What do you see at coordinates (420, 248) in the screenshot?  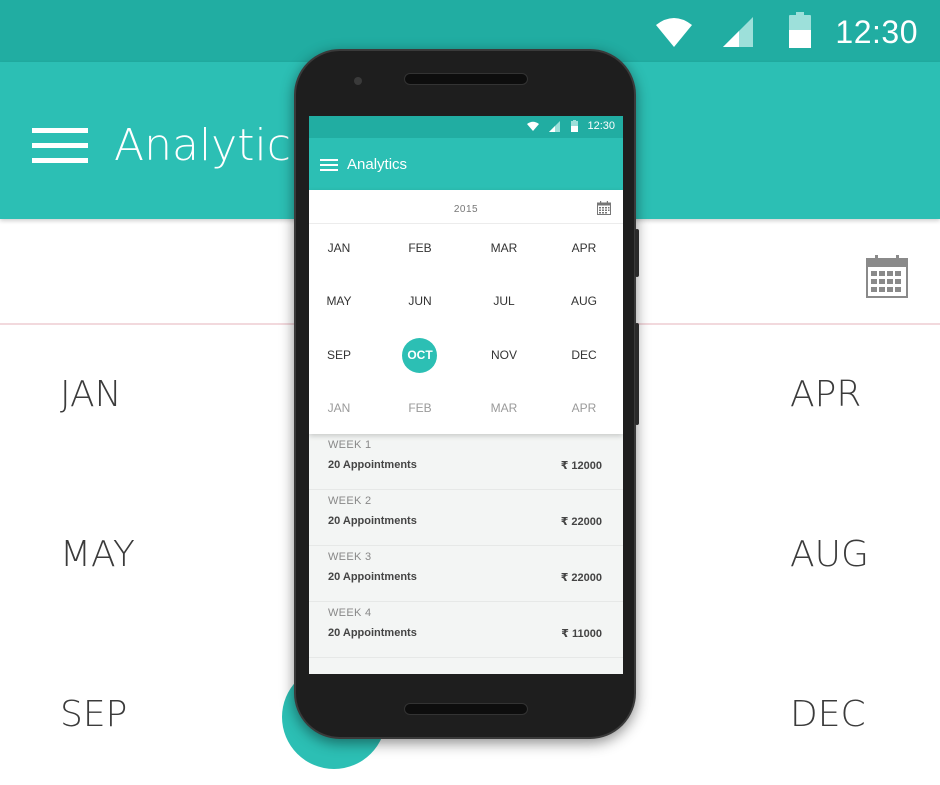 I see `month-cell-feb: FEB` at bounding box center [420, 248].